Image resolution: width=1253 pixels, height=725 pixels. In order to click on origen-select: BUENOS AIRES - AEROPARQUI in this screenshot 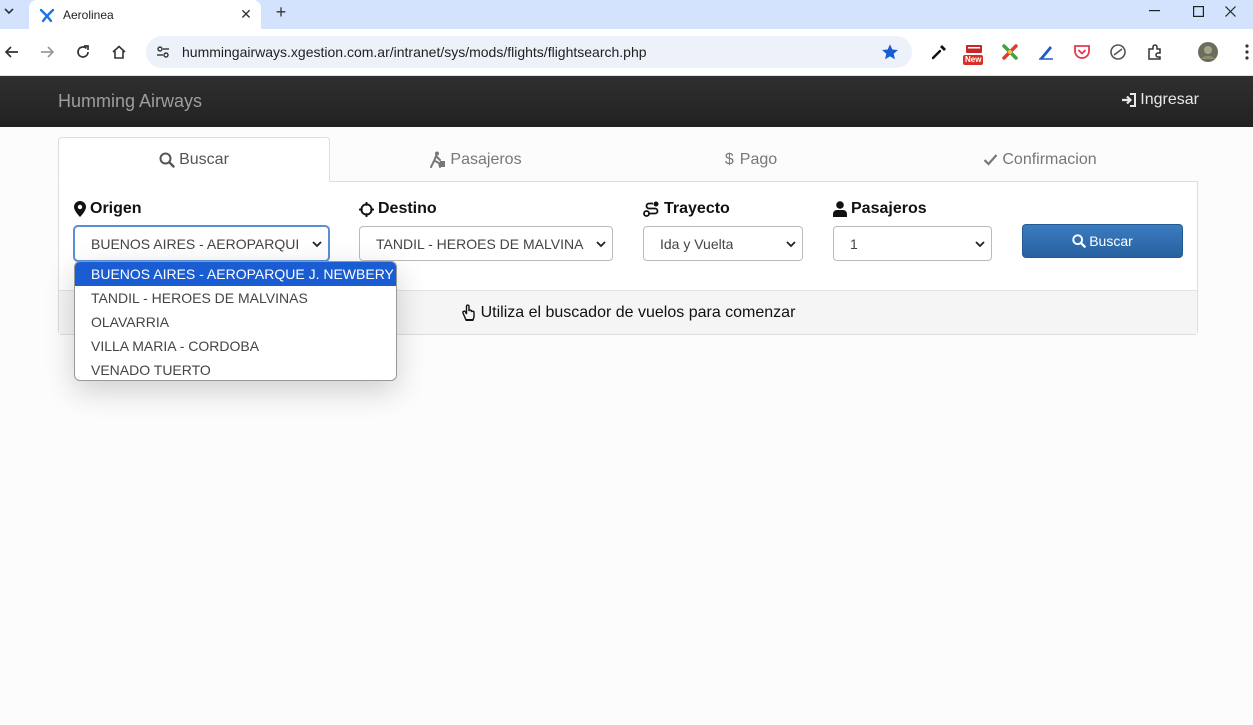, I will do `click(201, 243)`.